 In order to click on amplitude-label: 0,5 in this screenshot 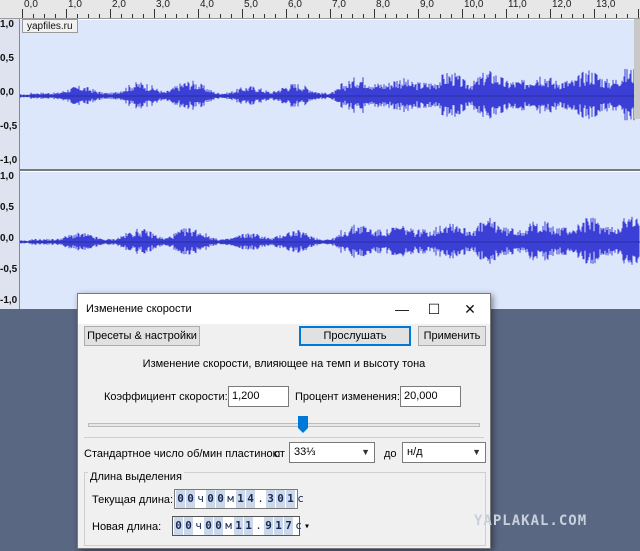, I will do `click(7, 58)`.